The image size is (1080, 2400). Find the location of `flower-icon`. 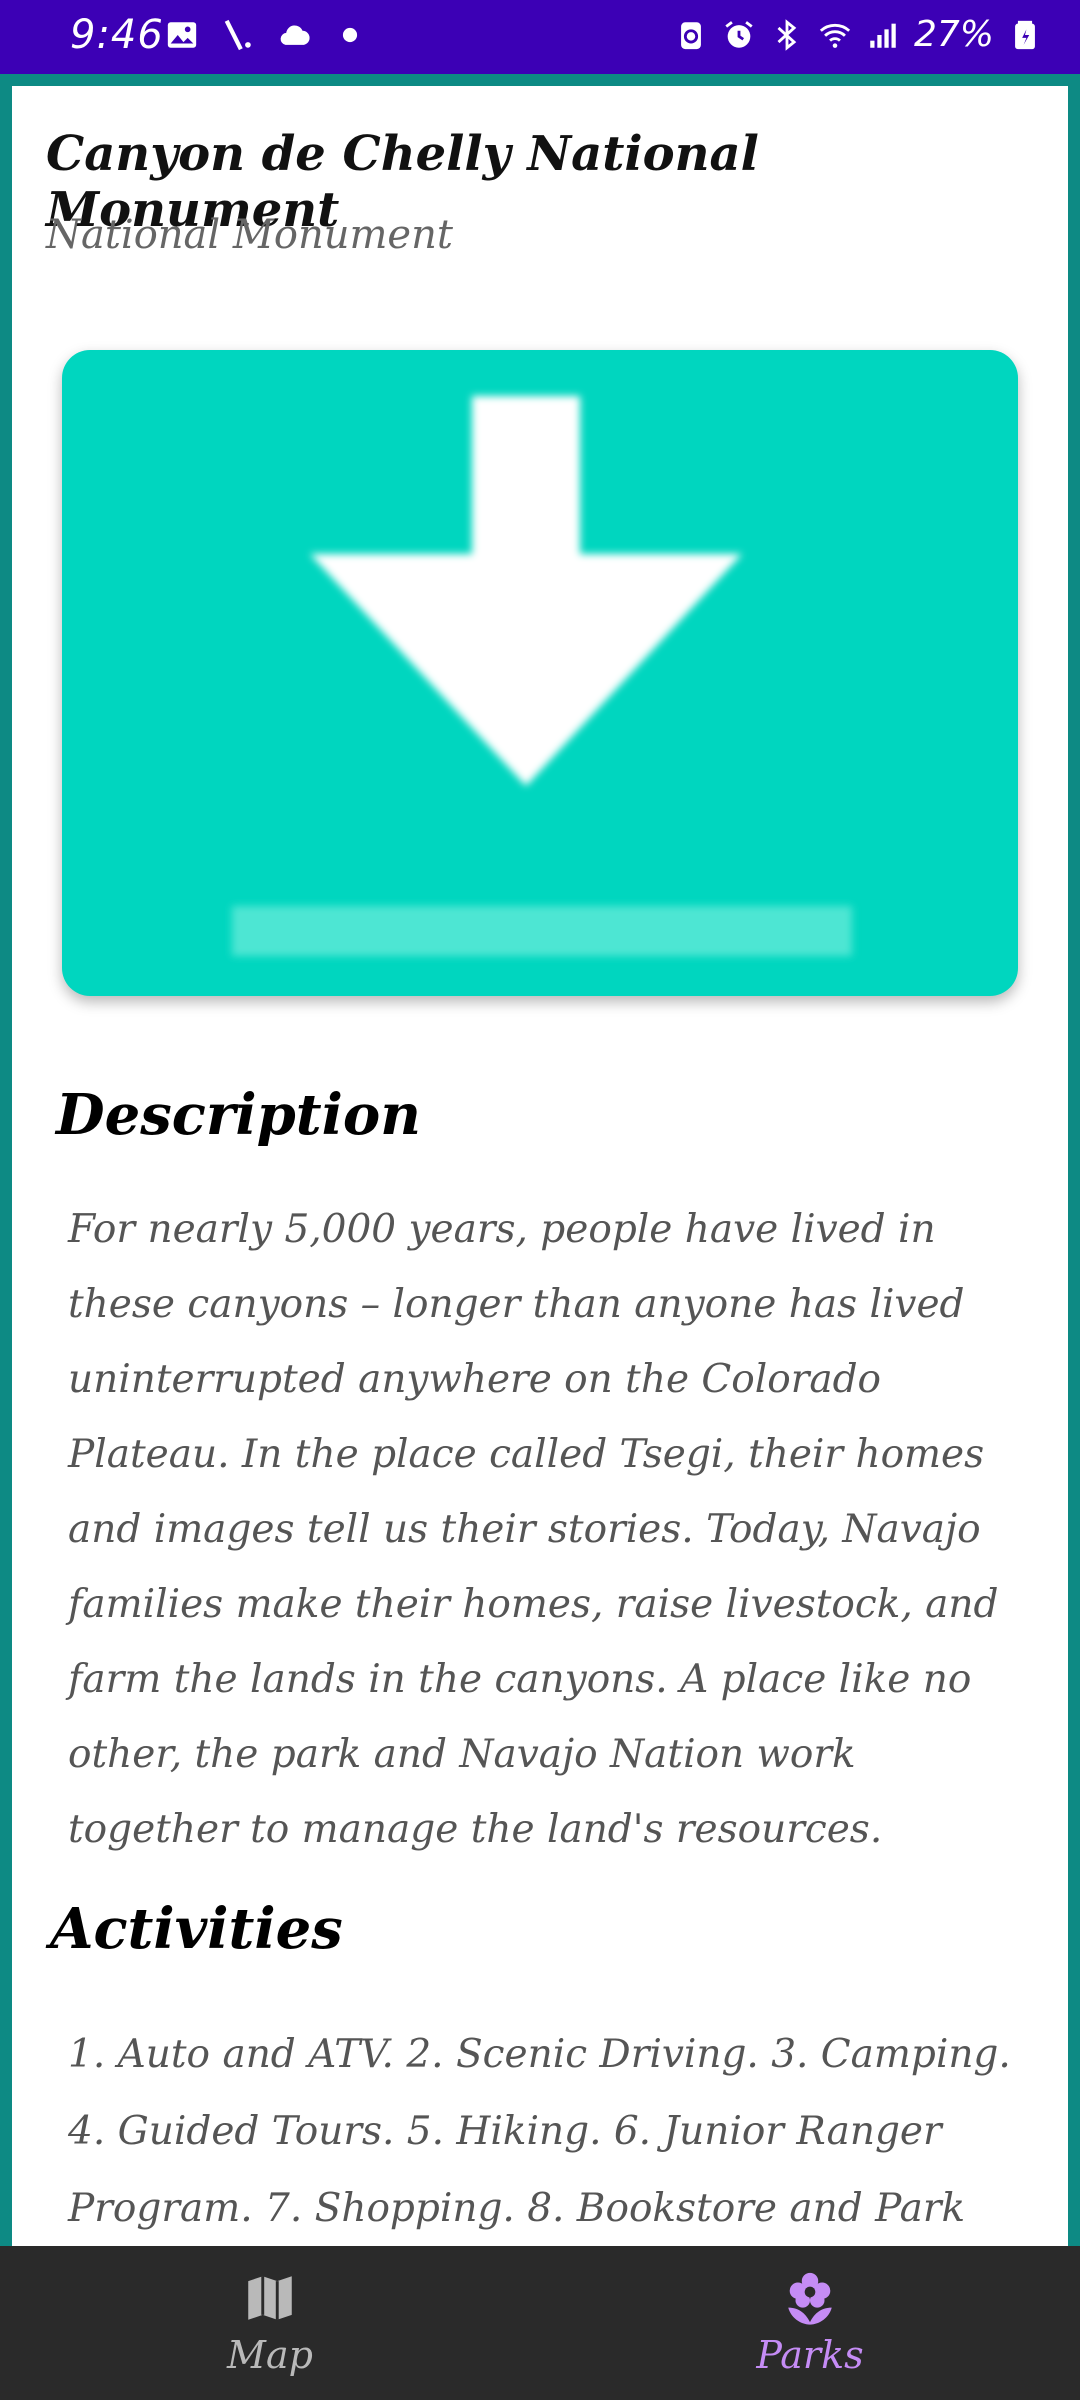

flower-icon is located at coordinates (810, 2298).